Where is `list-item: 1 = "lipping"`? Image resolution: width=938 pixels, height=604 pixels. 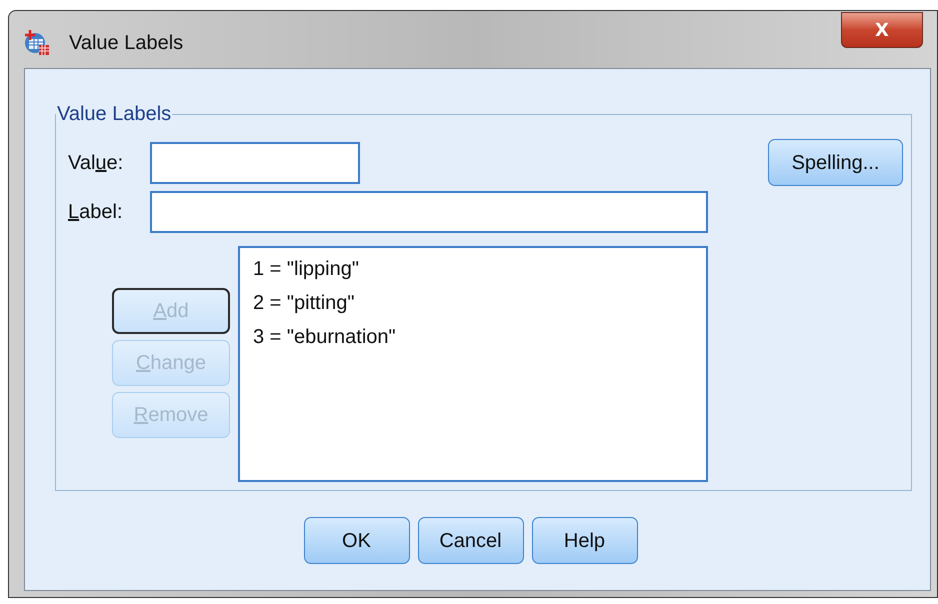
list-item: 1 = "lipping" is located at coordinates (306, 269).